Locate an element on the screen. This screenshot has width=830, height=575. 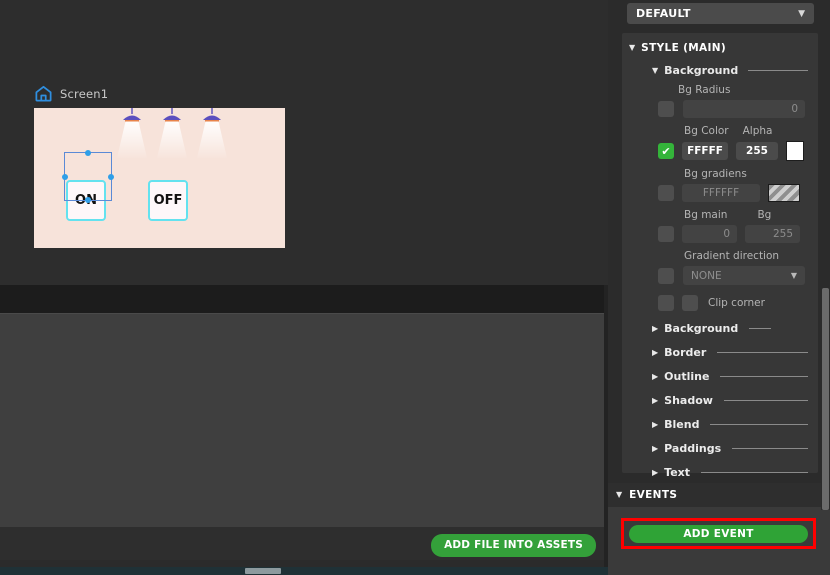
gradient-direction-row: NONE ▼ is located at coordinates (720, 275).